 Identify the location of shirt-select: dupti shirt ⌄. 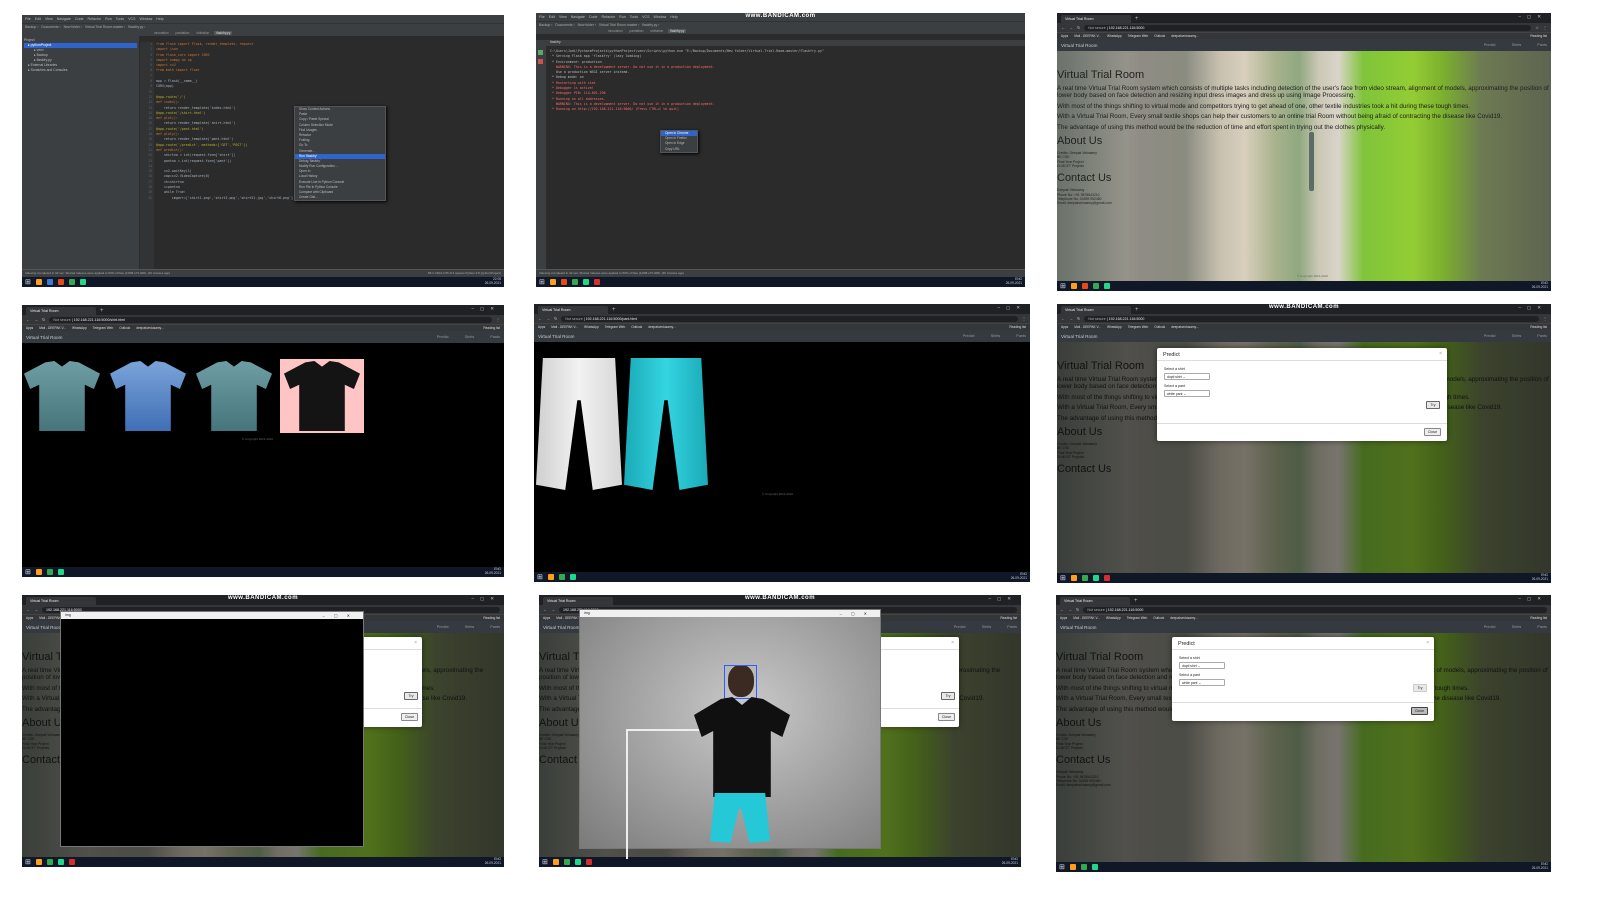
(1187, 376).